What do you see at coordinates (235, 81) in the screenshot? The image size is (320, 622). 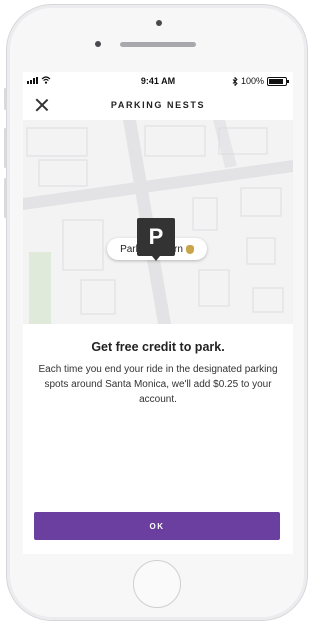 I see `bluetooth-icon` at bounding box center [235, 81].